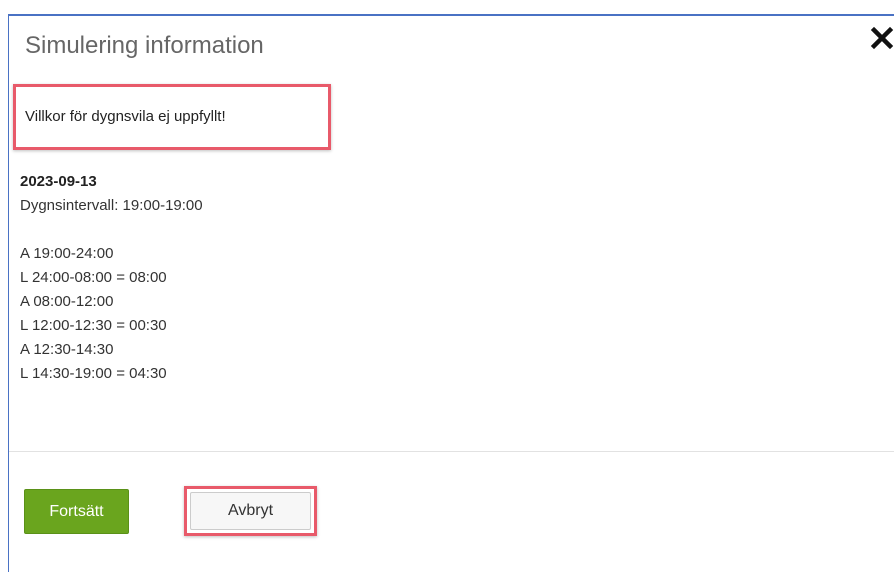 This screenshot has height=572, width=894. I want to click on schedule-line: A 19:00-24:00, so click(67, 253).